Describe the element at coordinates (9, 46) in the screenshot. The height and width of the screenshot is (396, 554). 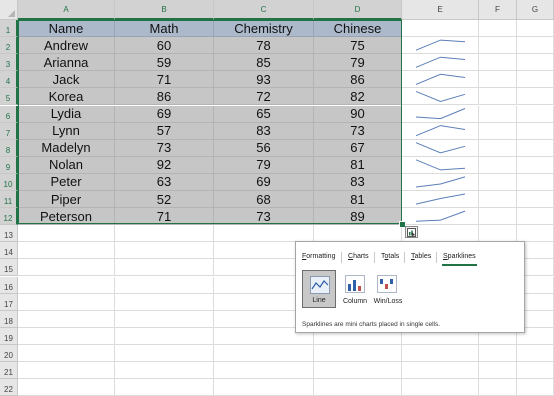
I see `row-header-2: 2` at that location.